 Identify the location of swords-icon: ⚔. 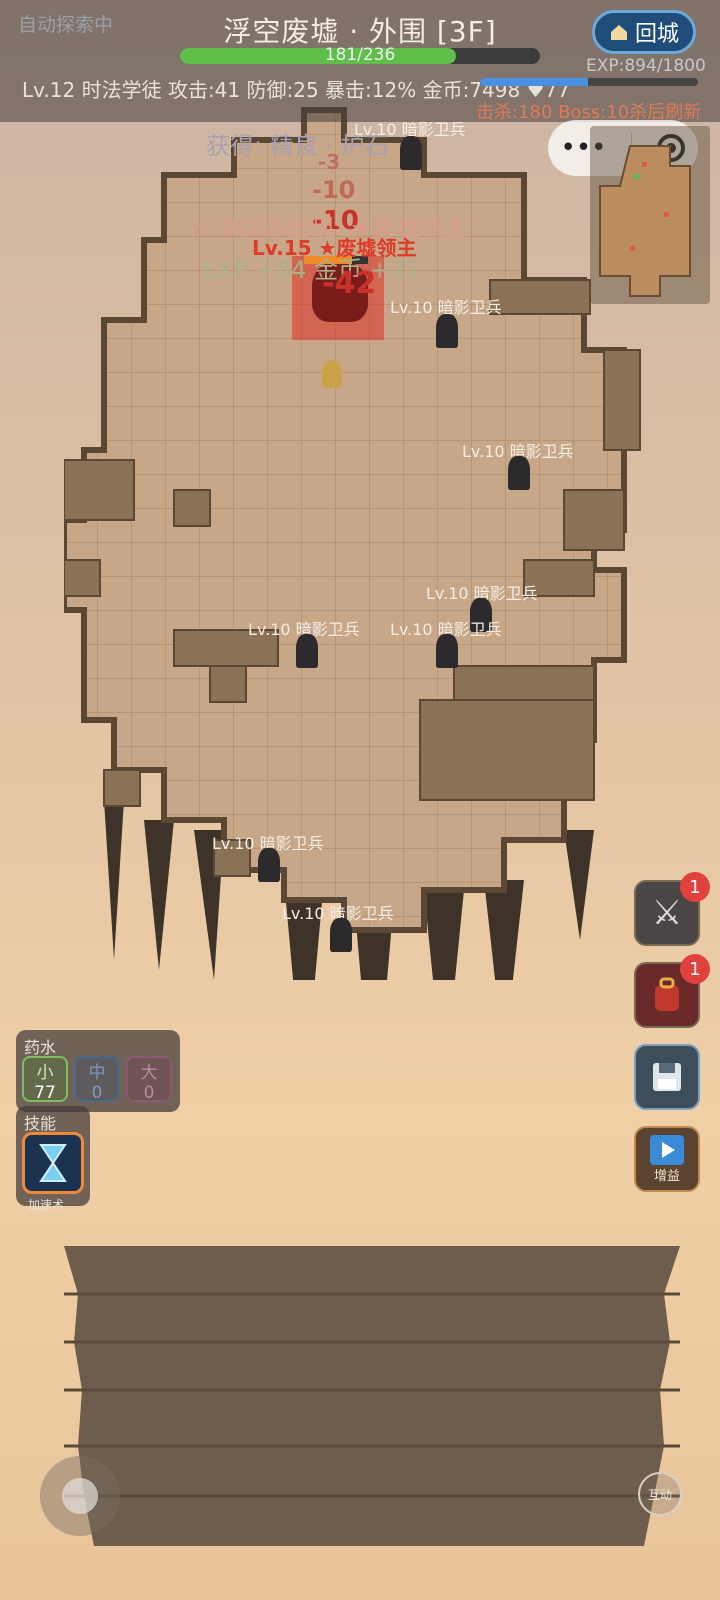
(667, 913).